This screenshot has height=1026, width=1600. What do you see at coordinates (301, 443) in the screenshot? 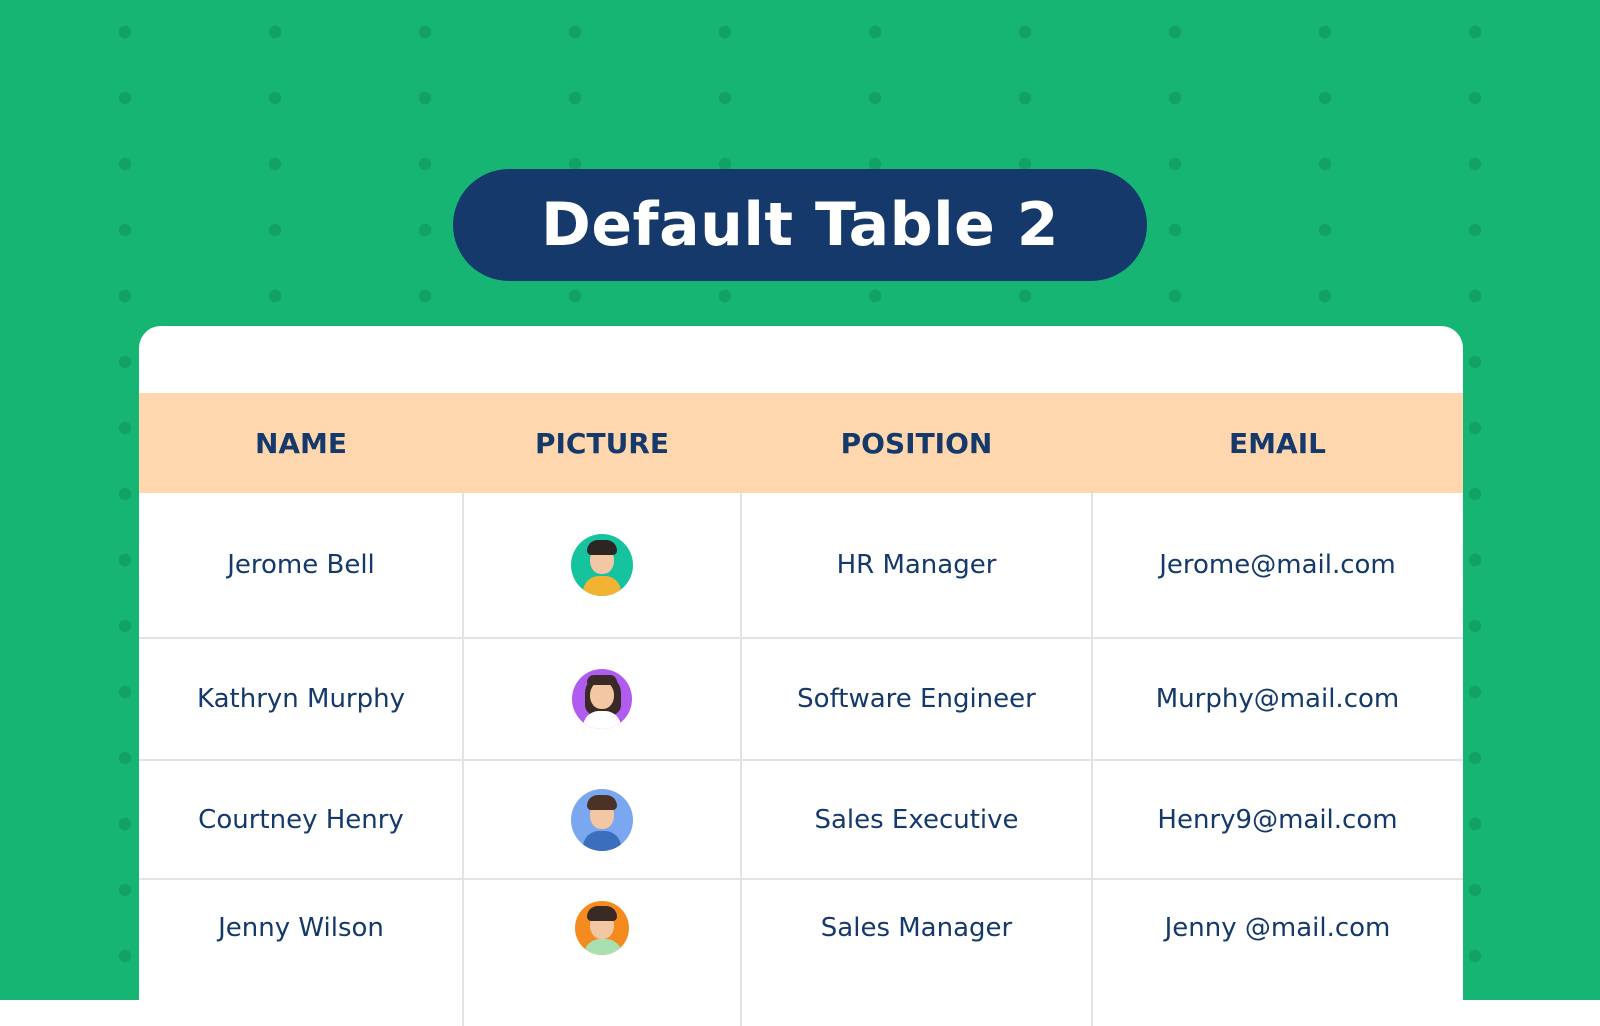
I see `header-name: NAME` at bounding box center [301, 443].